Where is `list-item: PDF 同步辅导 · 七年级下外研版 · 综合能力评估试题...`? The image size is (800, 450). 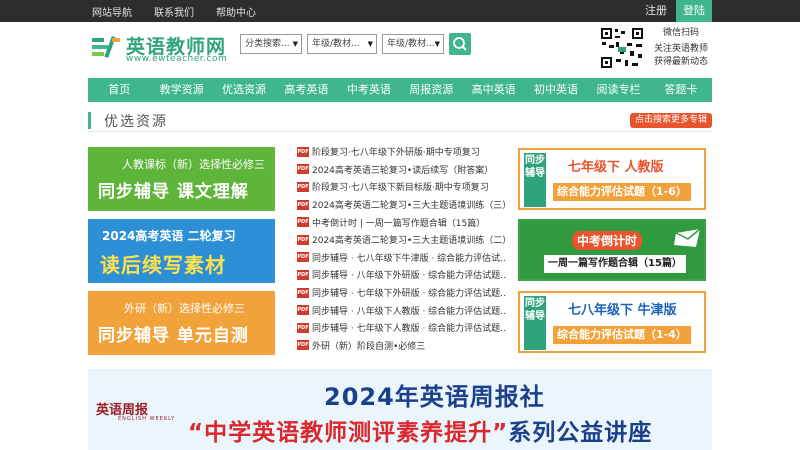
list-item: PDF 同步辅导 · 七年级下外研版 · 综合能力评估试题... is located at coordinates (402, 293).